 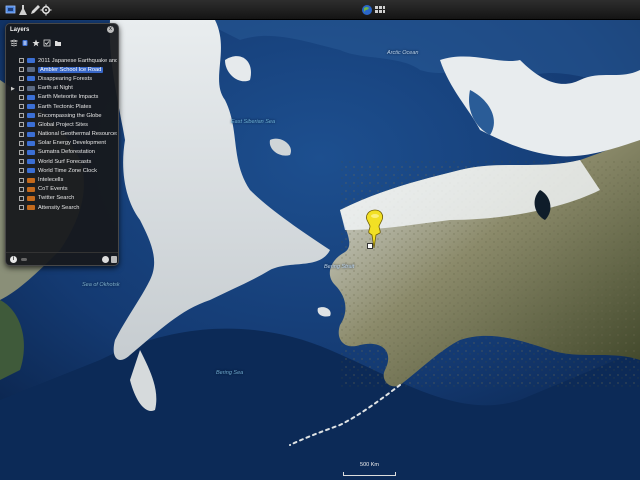 I want to click on layers-tab-bar, so click(x=35, y=43).